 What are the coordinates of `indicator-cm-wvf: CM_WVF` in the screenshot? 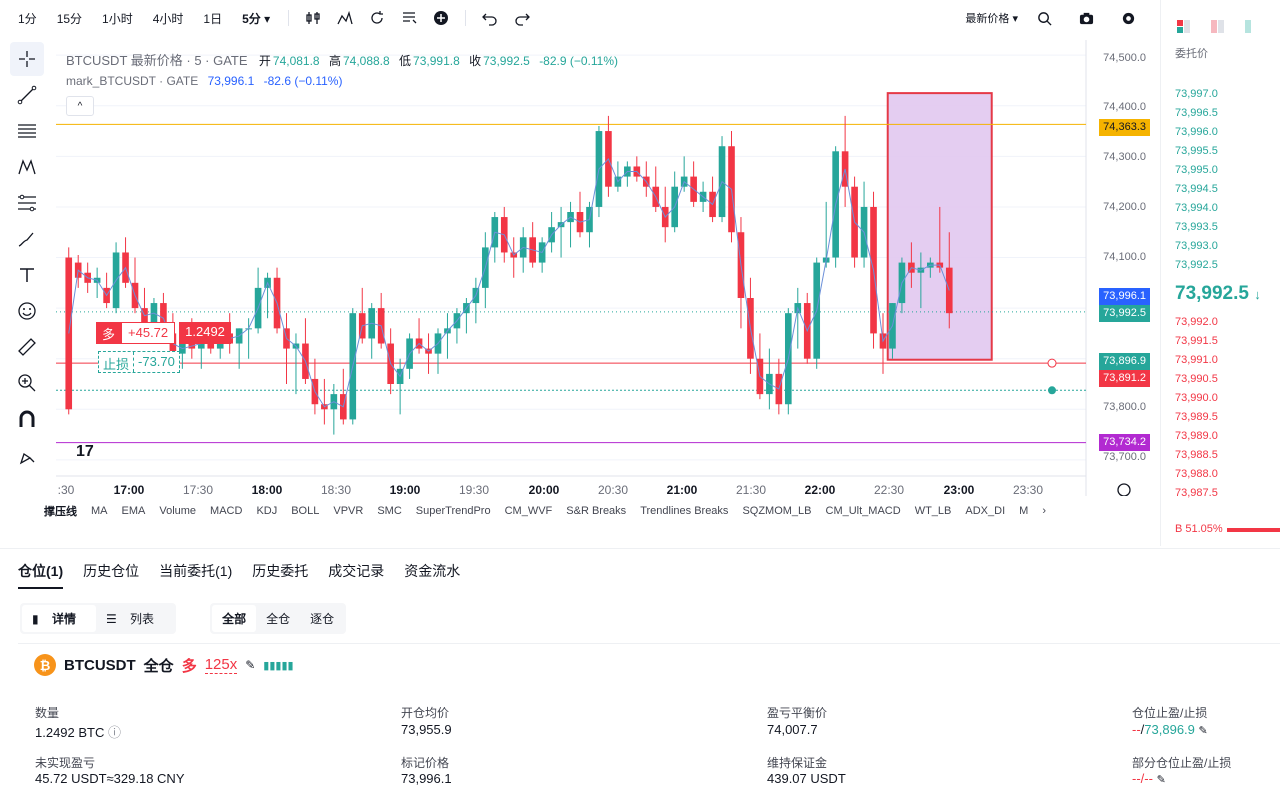 It's located at (529, 511).